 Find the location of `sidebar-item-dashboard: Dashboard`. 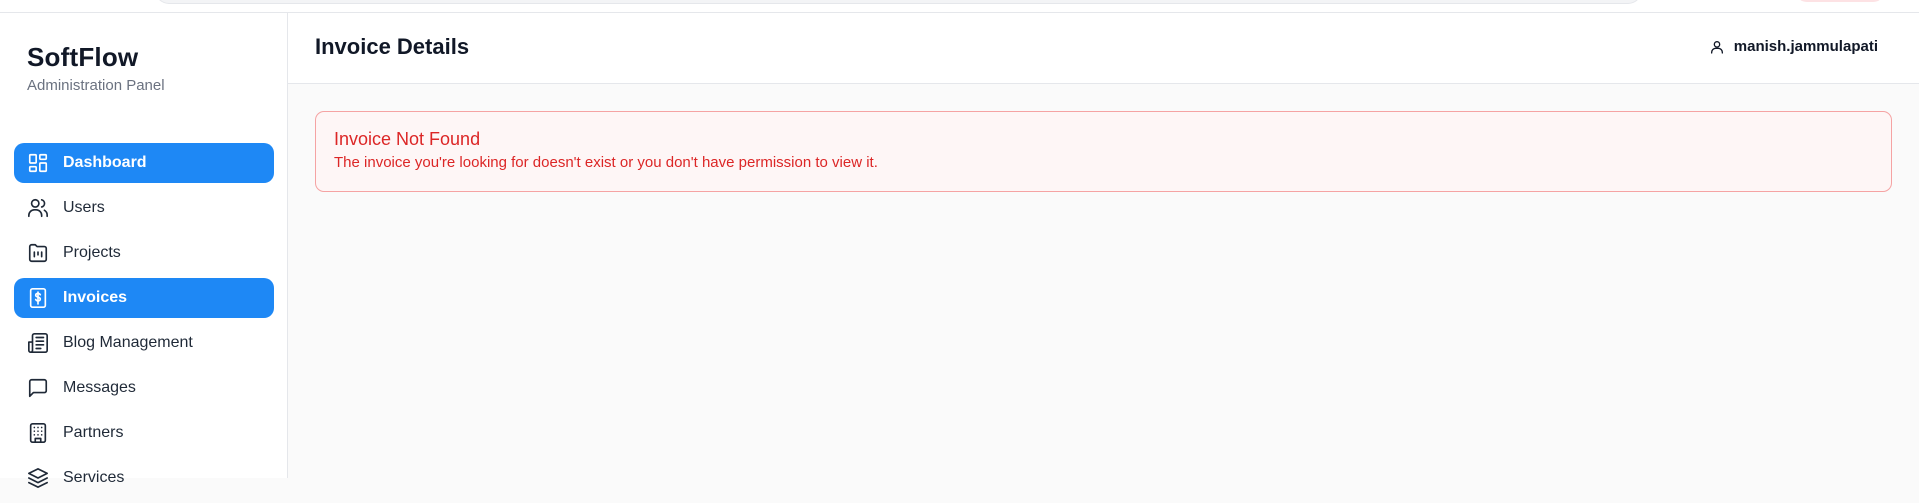

sidebar-item-dashboard: Dashboard is located at coordinates (144, 163).